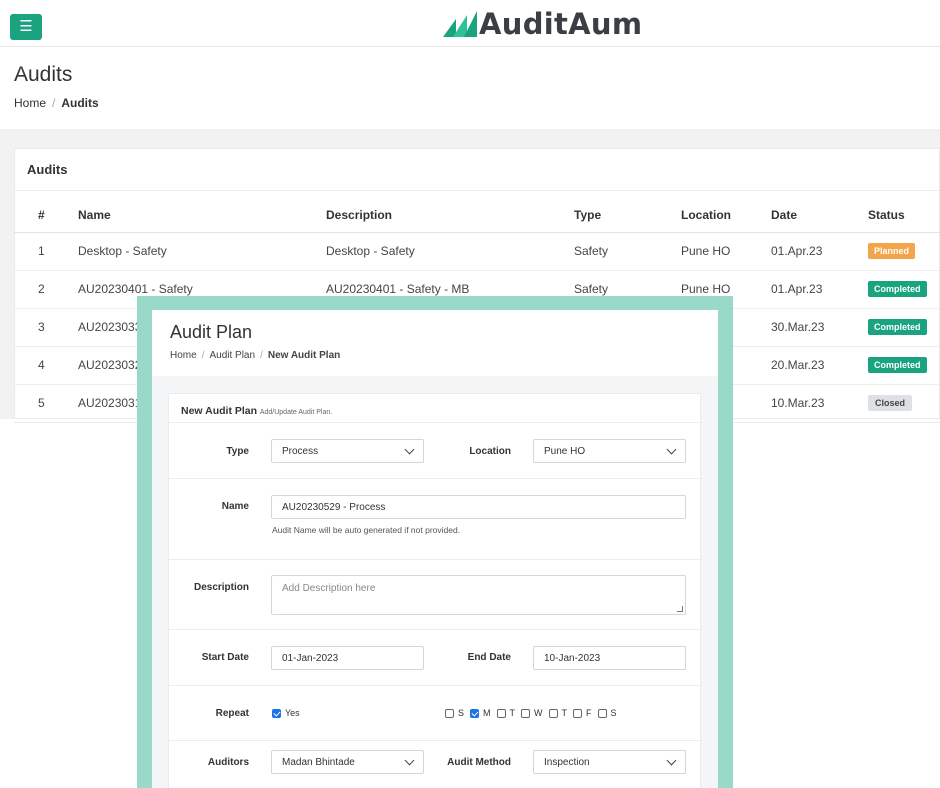  I want to click on type-label: Type, so click(237, 451).